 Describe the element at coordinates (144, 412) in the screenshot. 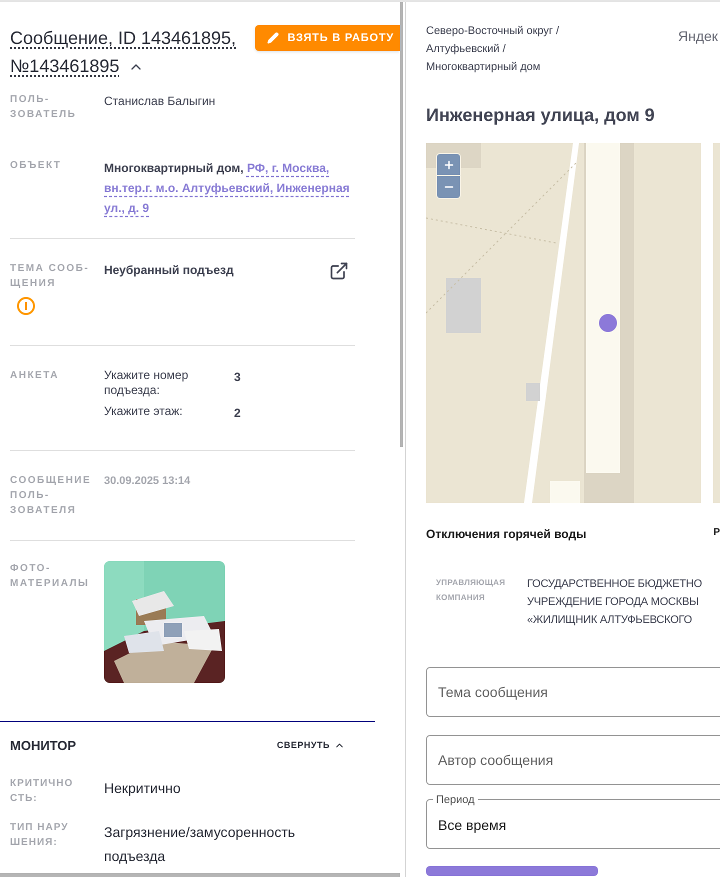

I see `survey-question: Укажите этаж:` at that location.